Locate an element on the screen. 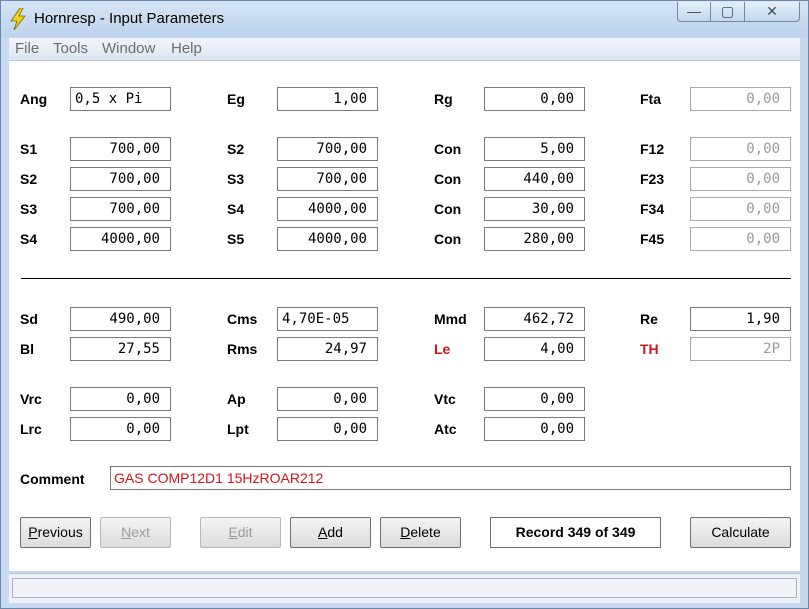 Image resolution: width=809 pixels, height=609 pixels. field-s4-row4: 4000,00 is located at coordinates (120, 239).